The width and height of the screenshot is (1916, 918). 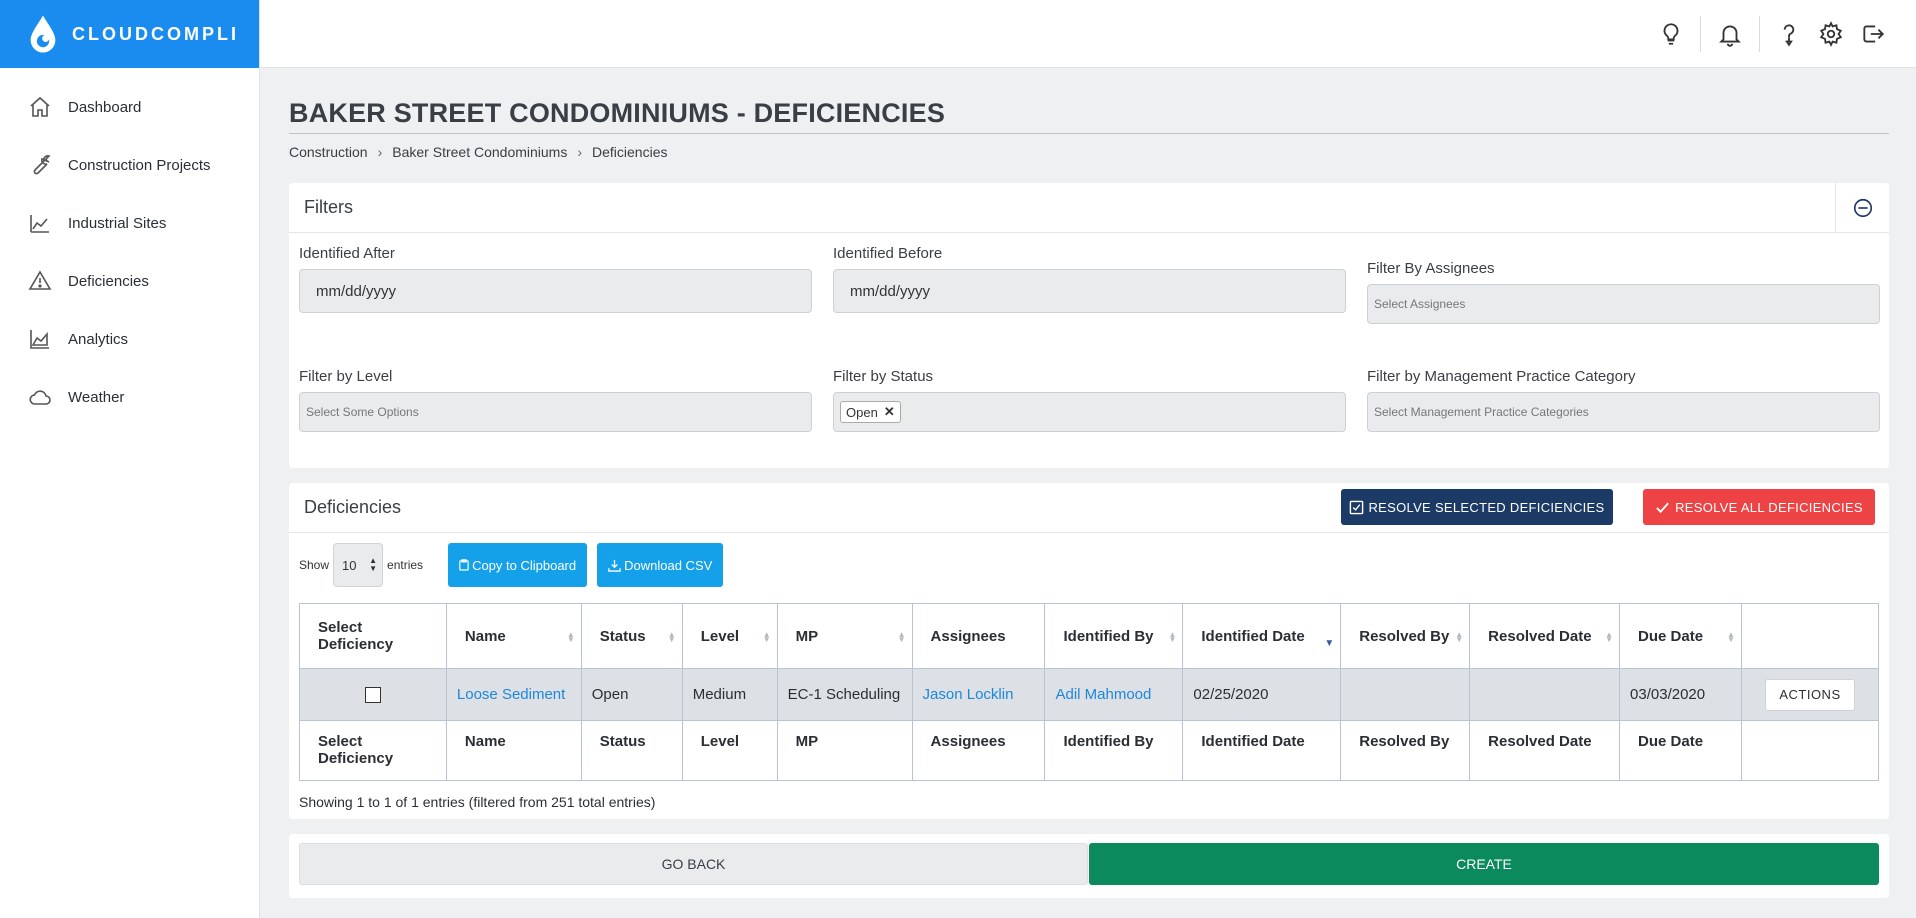 I want to click on collapse-button, so click(x=1862, y=208).